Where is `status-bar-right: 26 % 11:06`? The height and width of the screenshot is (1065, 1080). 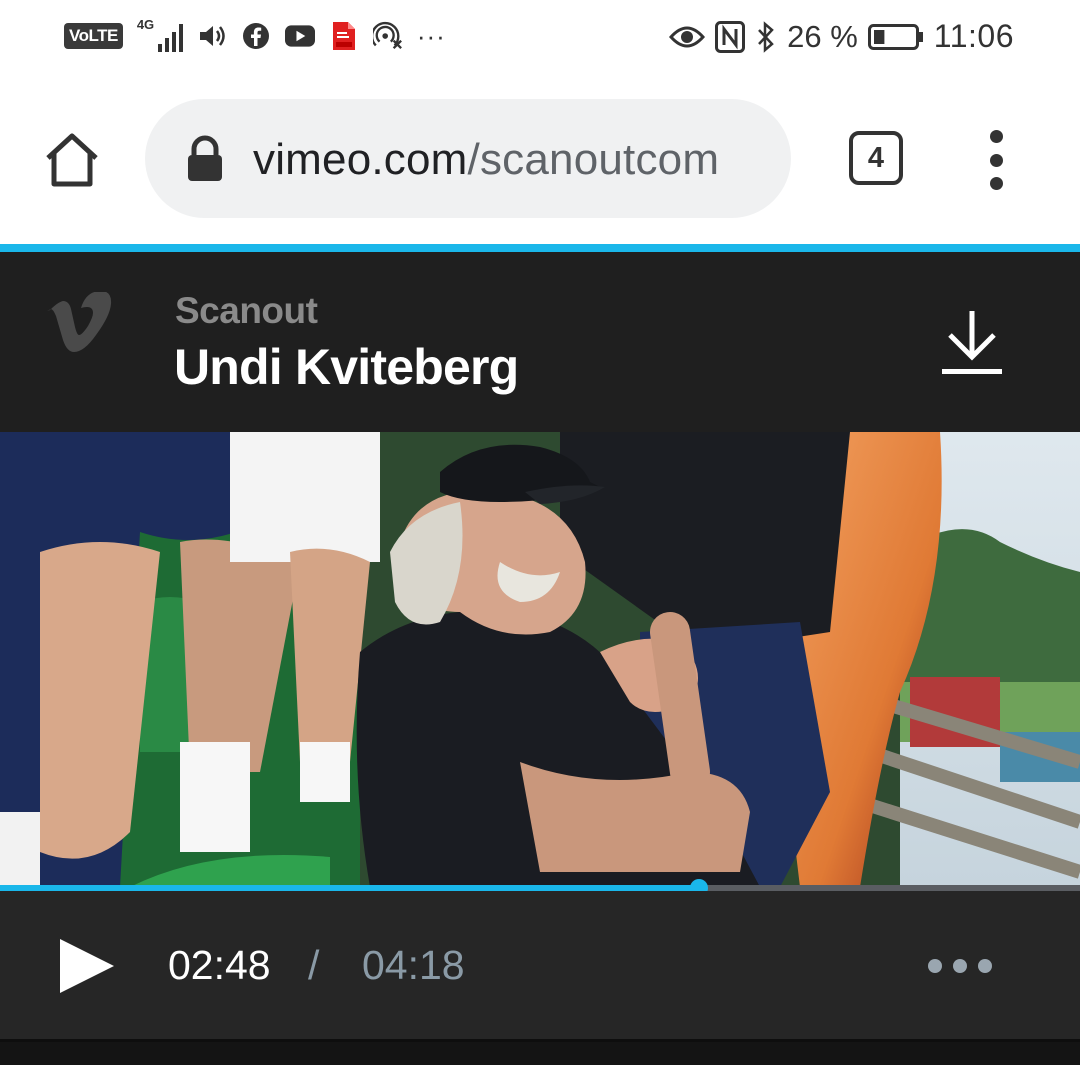
status-bar-right: 26 % 11:06 is located at coordinates (841, 36).